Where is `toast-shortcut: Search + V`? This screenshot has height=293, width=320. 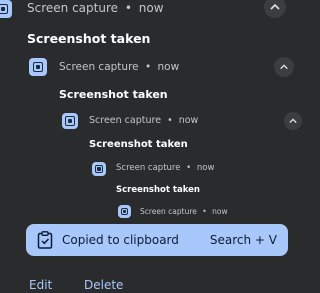
toast-shortcut: Search + V is located at coordinates (243, 240).